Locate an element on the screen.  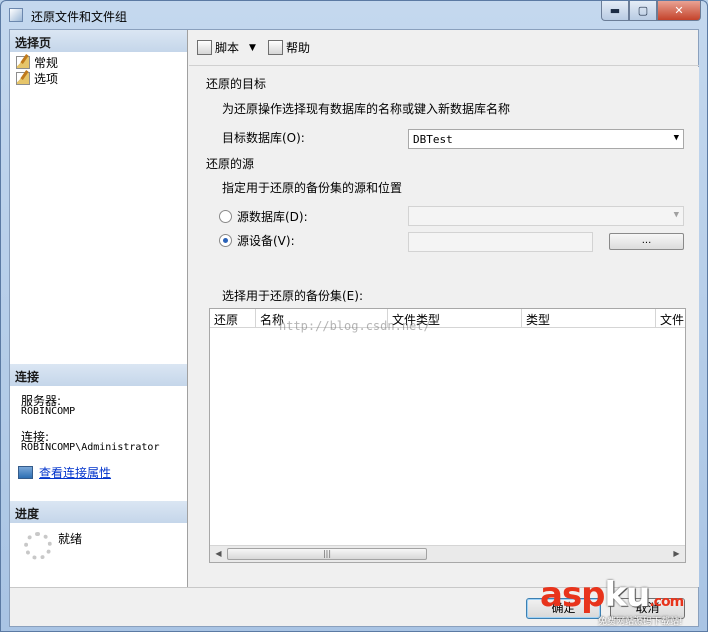
grid-col-type: 类型 is located at coordinates (589, 318).